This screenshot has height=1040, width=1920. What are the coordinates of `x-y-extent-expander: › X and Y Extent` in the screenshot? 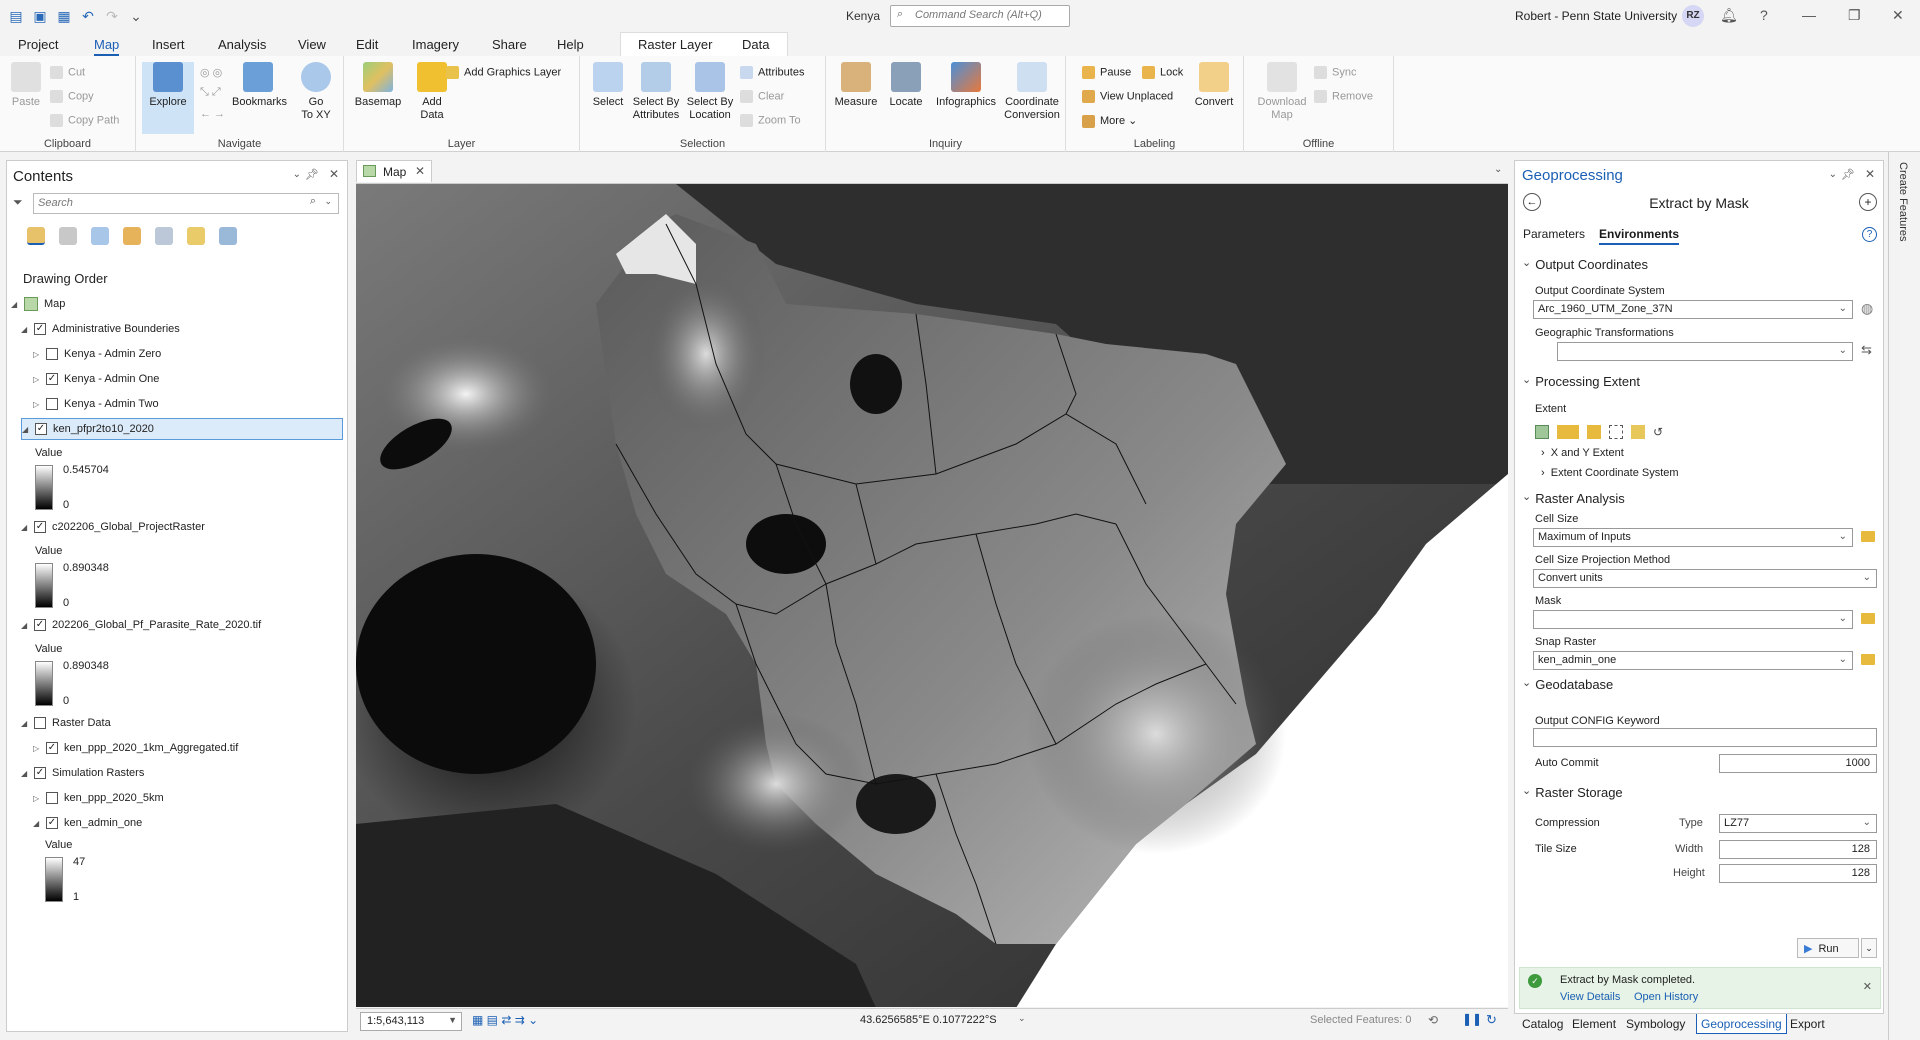 It's located at (1582, 453).